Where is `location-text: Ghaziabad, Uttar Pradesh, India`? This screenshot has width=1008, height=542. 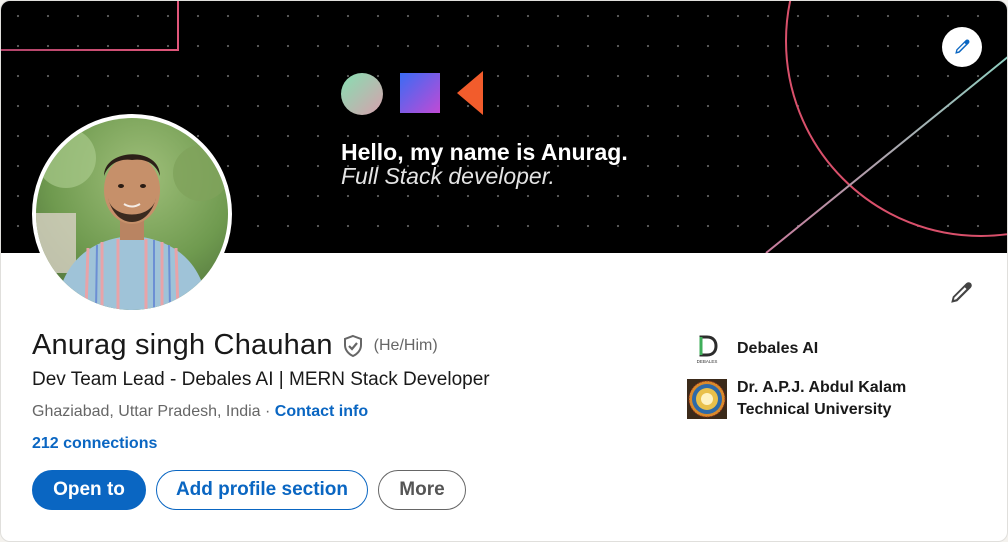
location-text: Ghaziabad, Uttar Pradesh, India is located at coordinates (146, 411).